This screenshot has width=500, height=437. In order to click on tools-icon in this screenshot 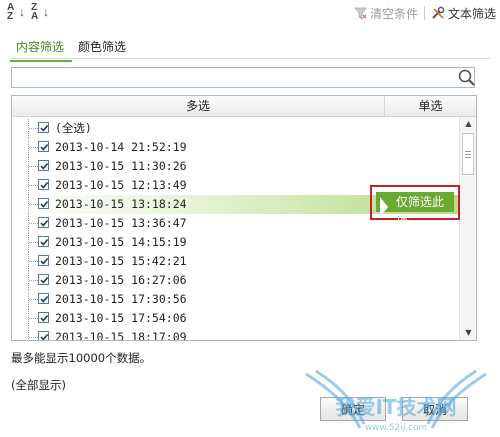, I will do `click(438, 12)`.